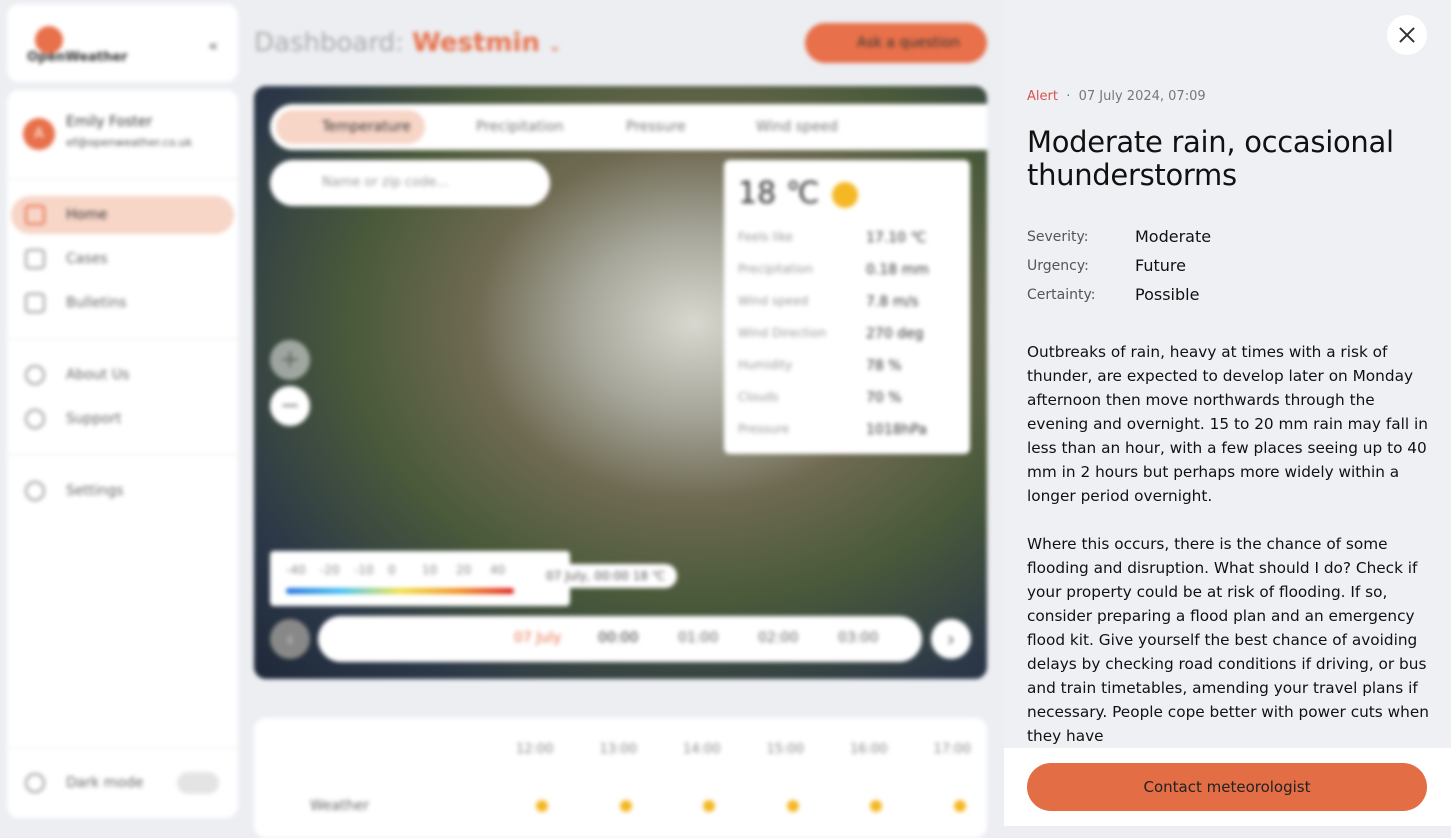 This screenshot has width=1451, height=838. What do you see at coordinates (476, 43) in the screenshot?
I see `location-select: Westmin` at bounding box center [476, 43].